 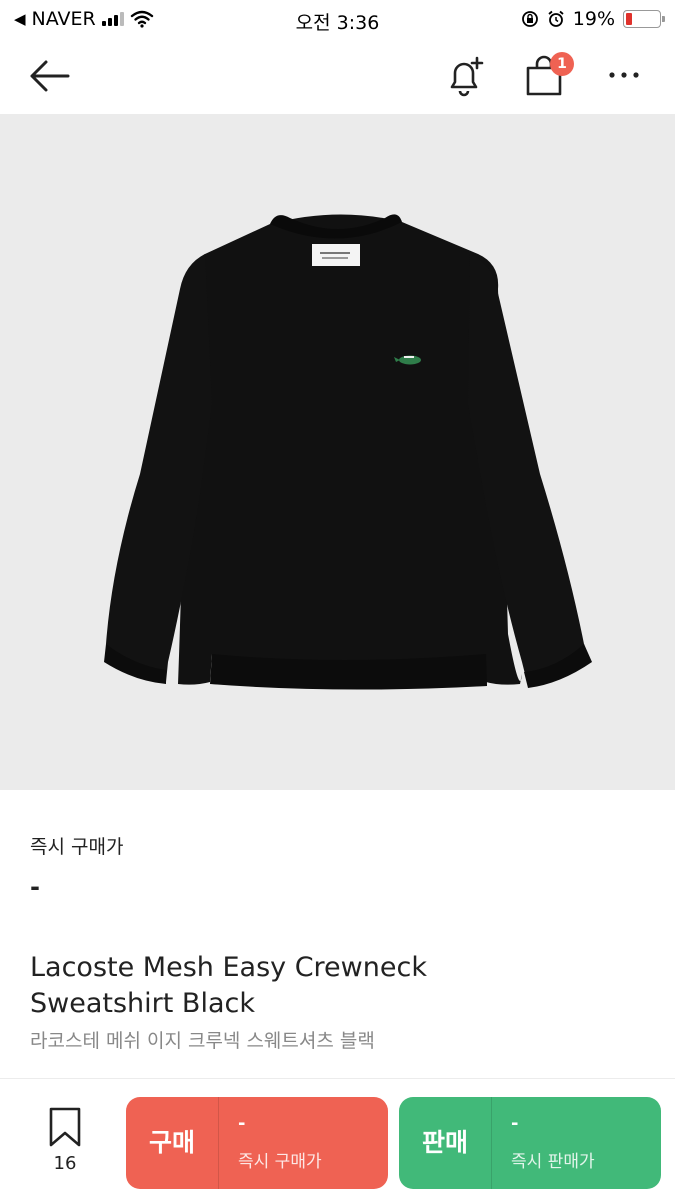 What do you see at coordinates (202, 1041) in the screenshot?
I see `product-name-ko: 라코스테 메쉬 이지 크루넥 스웨트셔츠 블랙` at bounding box center [202, 1041].